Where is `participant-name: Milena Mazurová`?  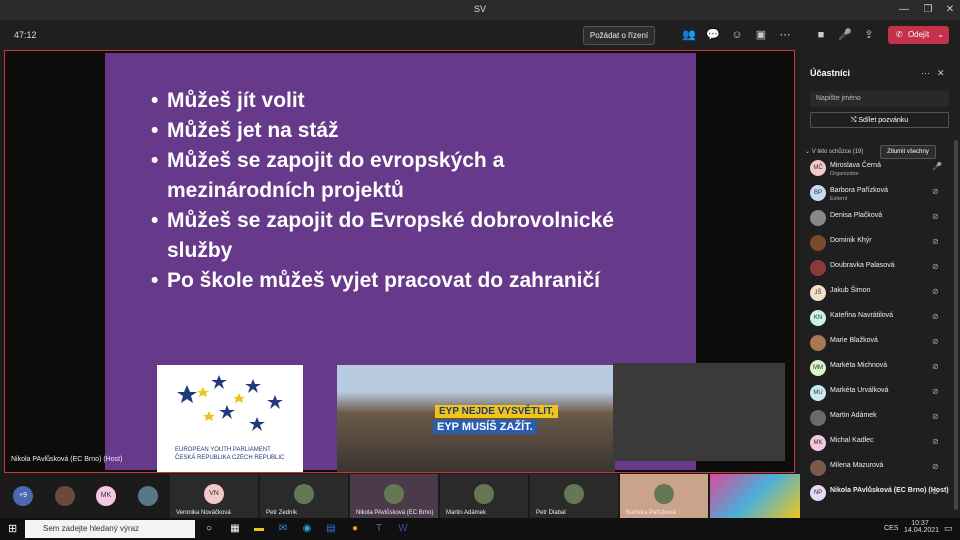
participant-name: Milena Mazurová is located at coordinates (857, 465).